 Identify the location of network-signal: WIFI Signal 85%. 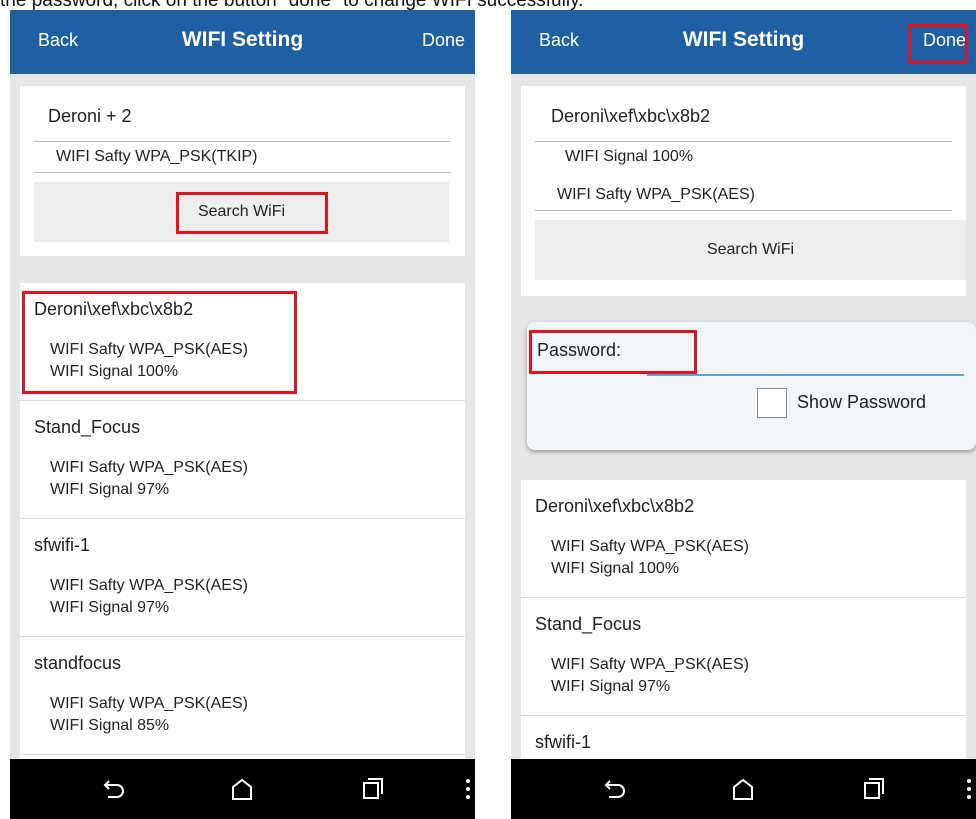
(110, 725).